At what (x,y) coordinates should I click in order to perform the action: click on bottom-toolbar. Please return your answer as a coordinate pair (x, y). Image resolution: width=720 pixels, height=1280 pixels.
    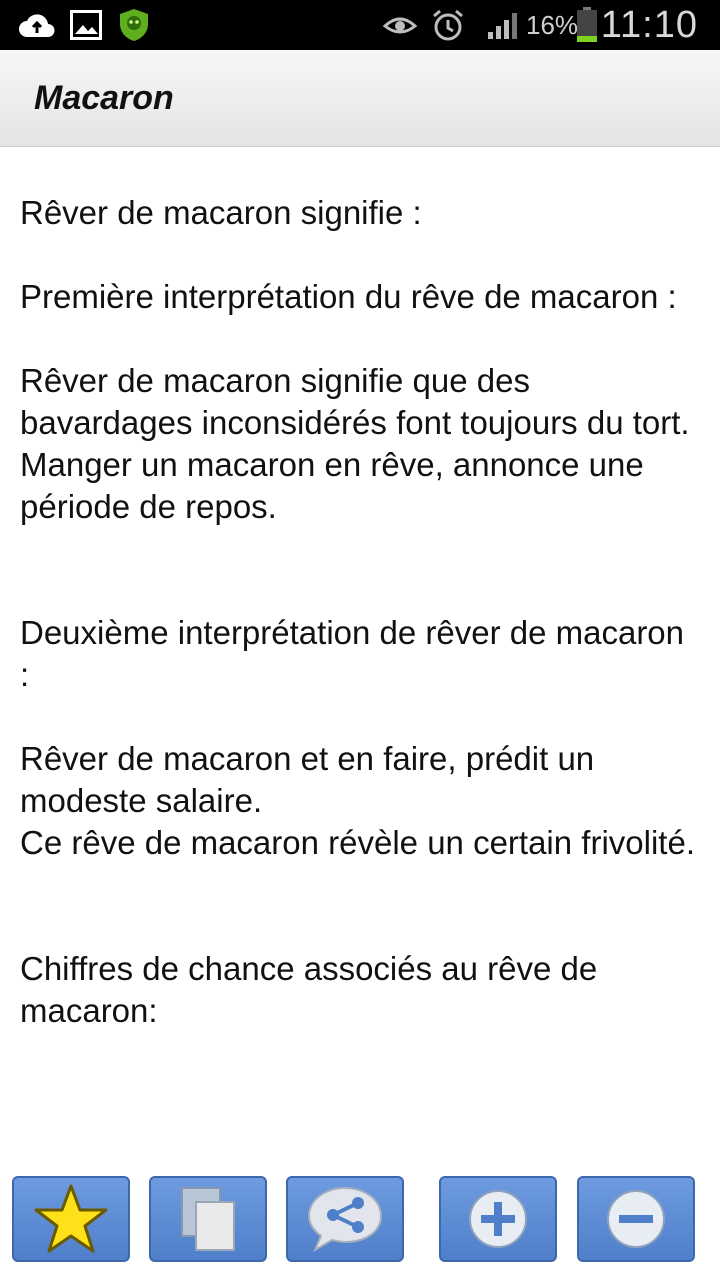
    Looking at the image, I should click on (360, 1225).